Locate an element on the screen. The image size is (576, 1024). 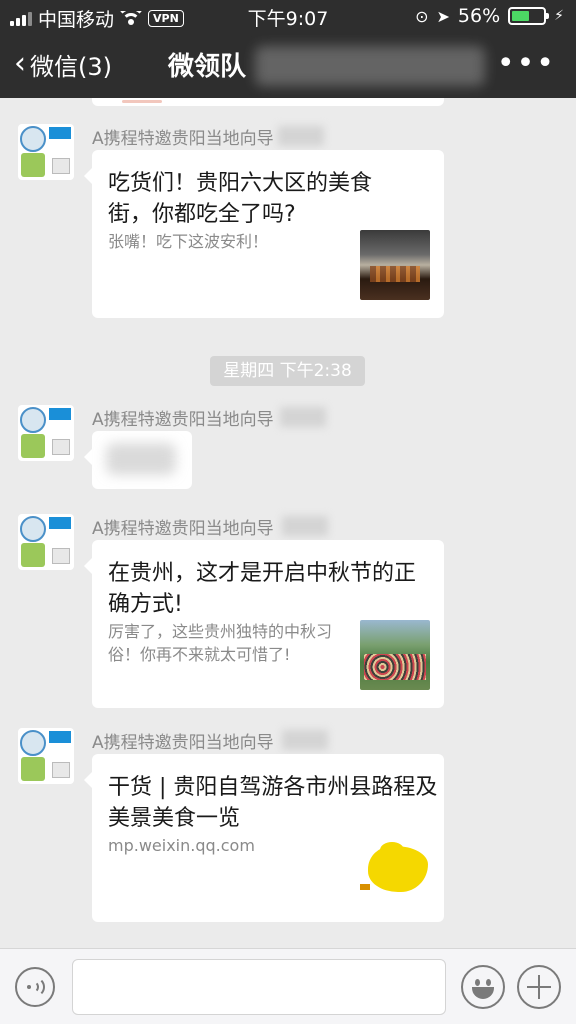
nav-bar: ‹ 微信(3) 微领队 ••• is located at coordinates (288, 65).